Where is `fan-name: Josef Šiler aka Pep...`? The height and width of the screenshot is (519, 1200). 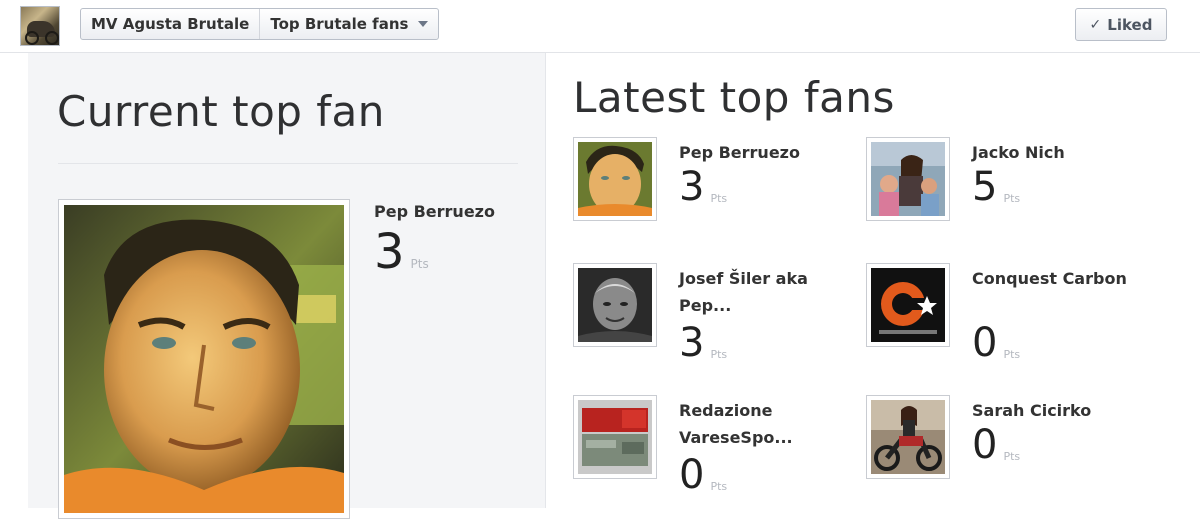 fan-name: Josef Šiler aka Pep... is located at coordinates (769, 292).